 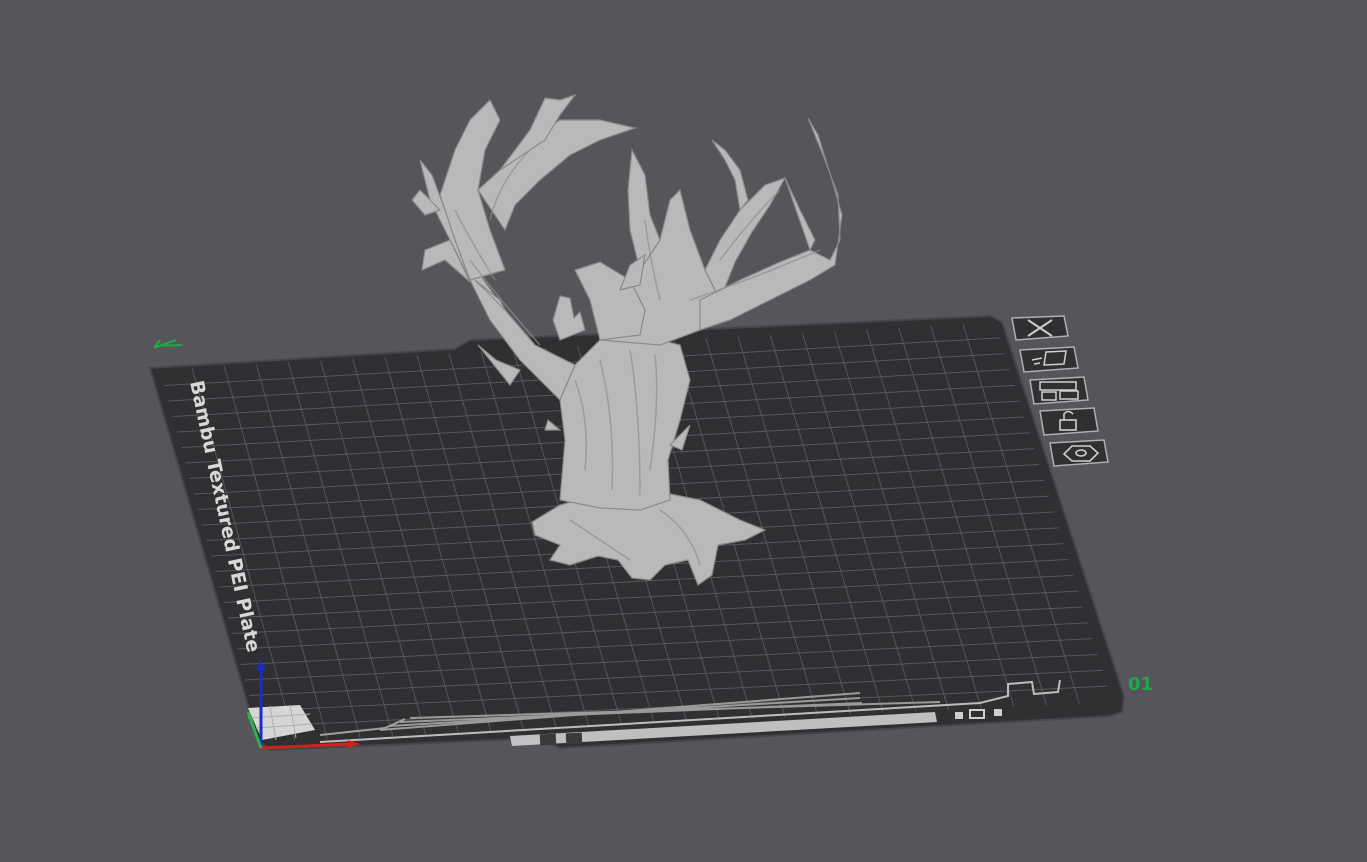 I want to click on lock-plate-button, so click(x=1069, y=421).